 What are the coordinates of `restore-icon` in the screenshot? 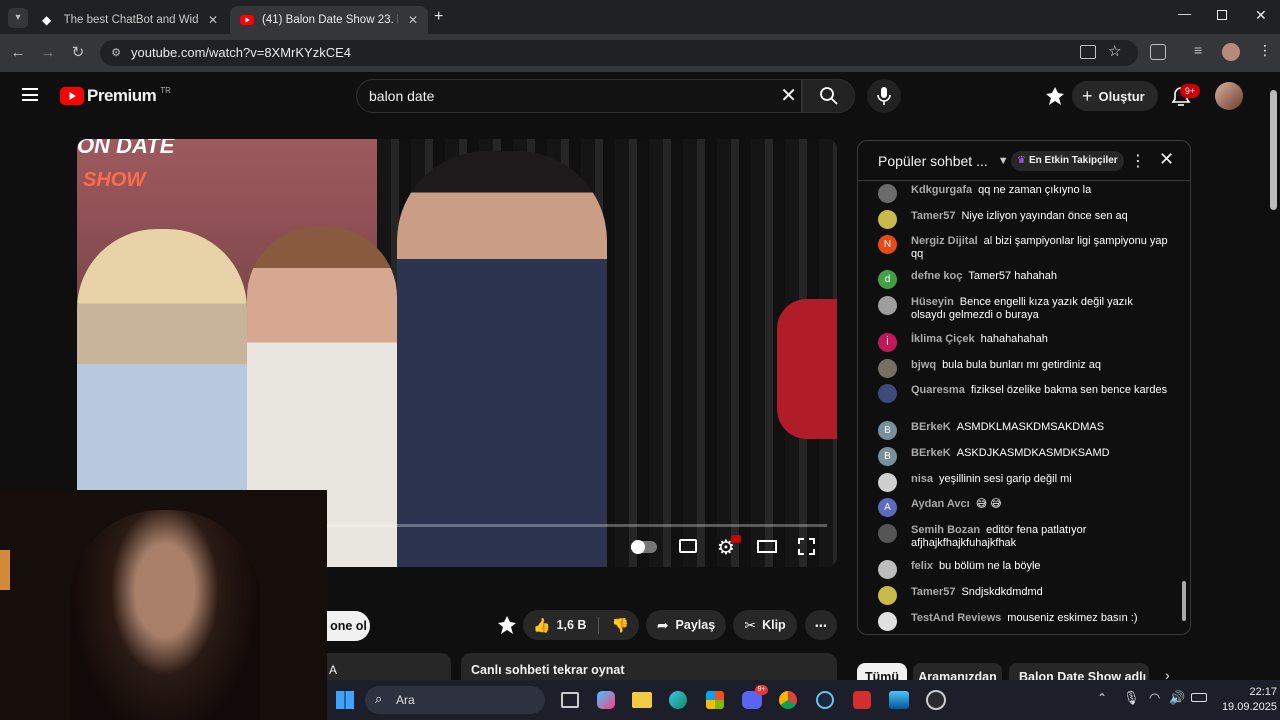 It's located at (1222, 15).